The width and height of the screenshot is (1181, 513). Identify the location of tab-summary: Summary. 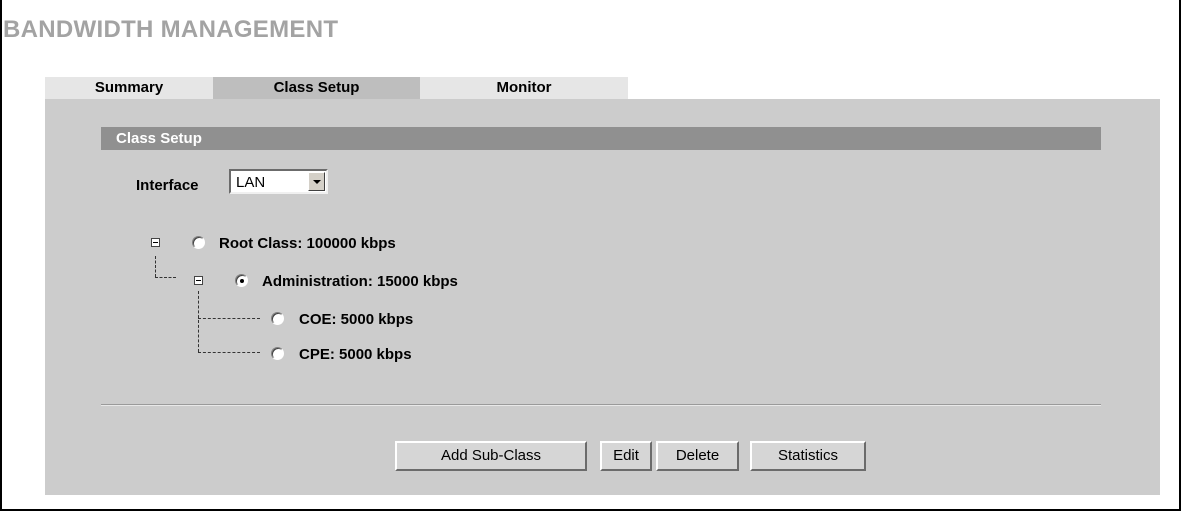
(129, 88).